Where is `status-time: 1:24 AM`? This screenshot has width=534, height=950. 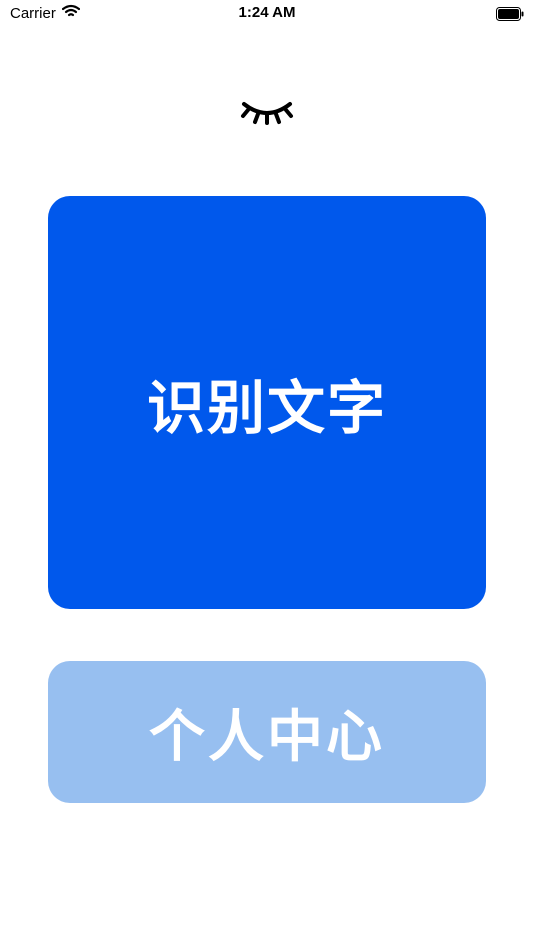 status-time: 1:24 AM is located at coordinates (267, 12).